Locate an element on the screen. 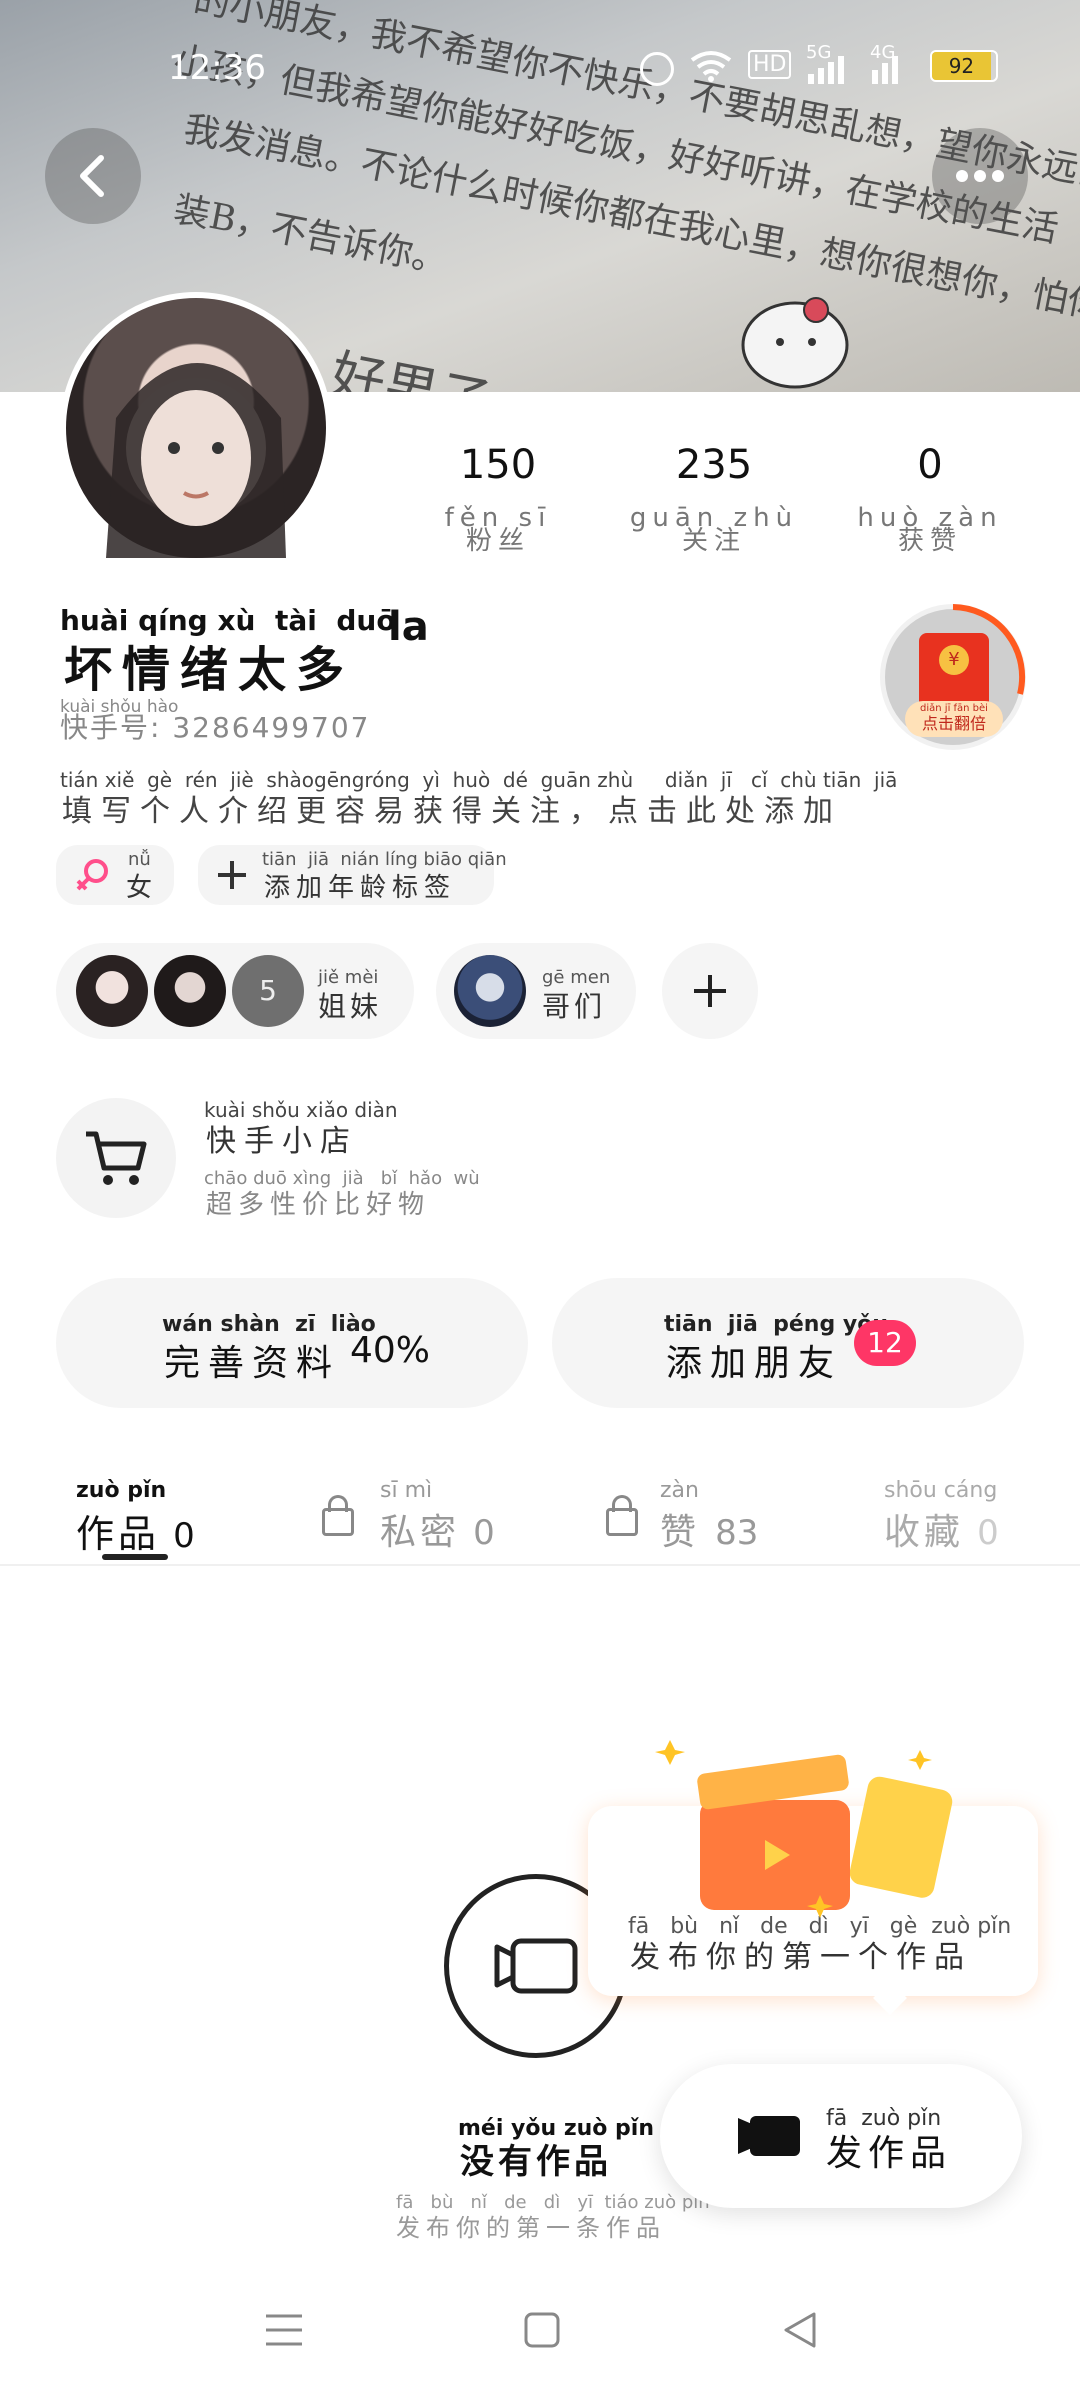 This screenshot has height=2400, width=1080. empty-title: 没有作品 is located at coordinates (536, 2162).